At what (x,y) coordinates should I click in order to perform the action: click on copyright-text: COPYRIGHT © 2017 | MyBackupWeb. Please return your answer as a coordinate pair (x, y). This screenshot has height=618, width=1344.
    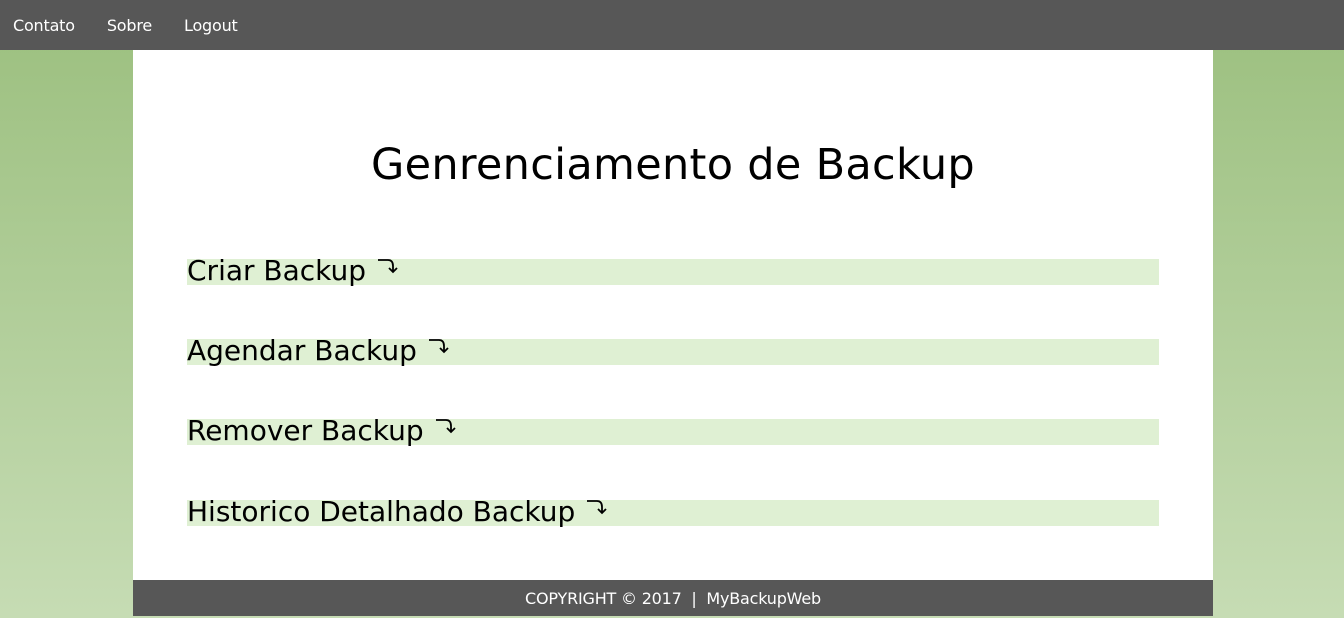
    Looking at the image, I should click on (673, 598).